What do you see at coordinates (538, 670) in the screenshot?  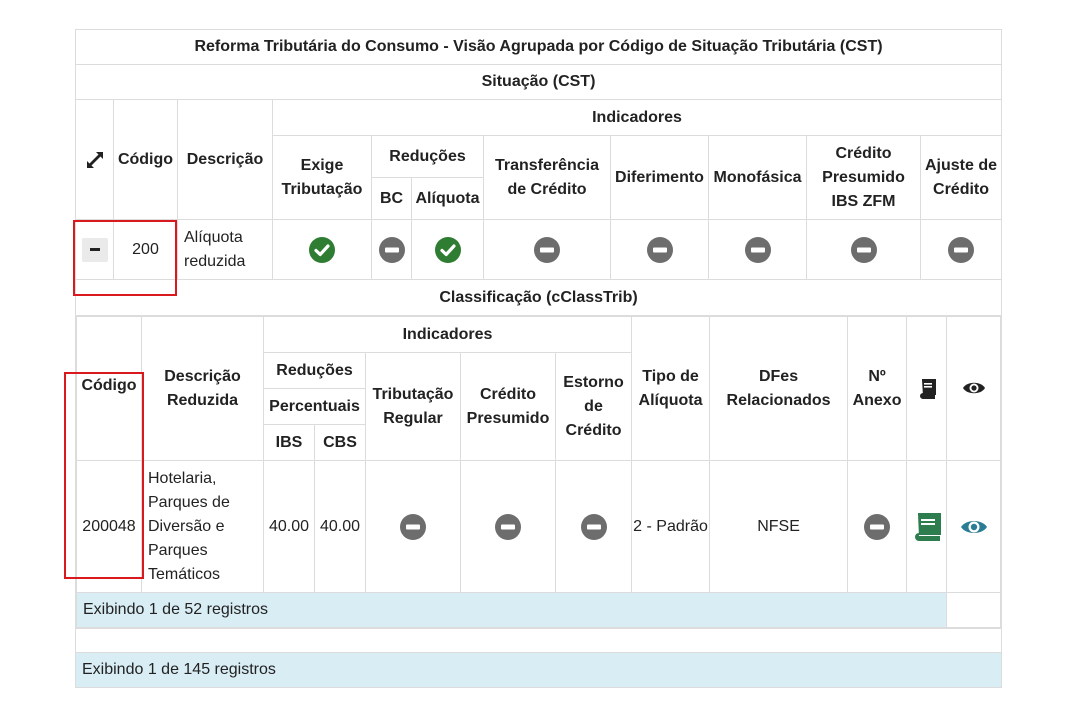 I see `outer-footer: Exibindo 1 de 145 registros` at bounding box center [538, 670].